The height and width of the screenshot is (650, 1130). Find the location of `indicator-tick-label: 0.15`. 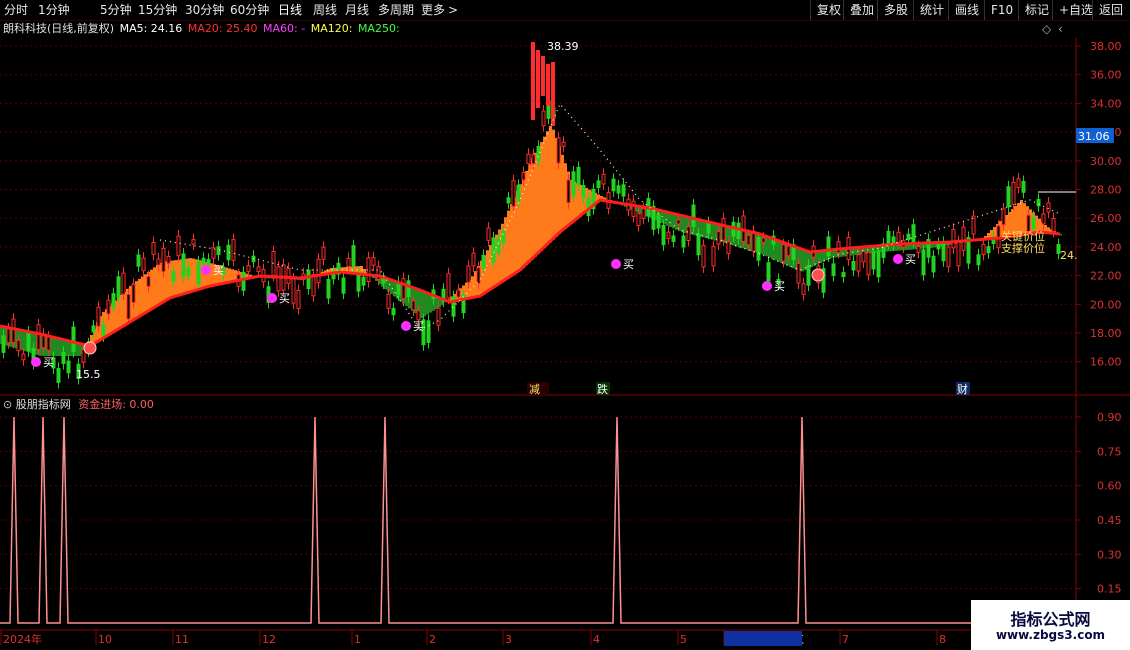

indicator-tick-label: 0.15 is located at coordinates (1109, 589).